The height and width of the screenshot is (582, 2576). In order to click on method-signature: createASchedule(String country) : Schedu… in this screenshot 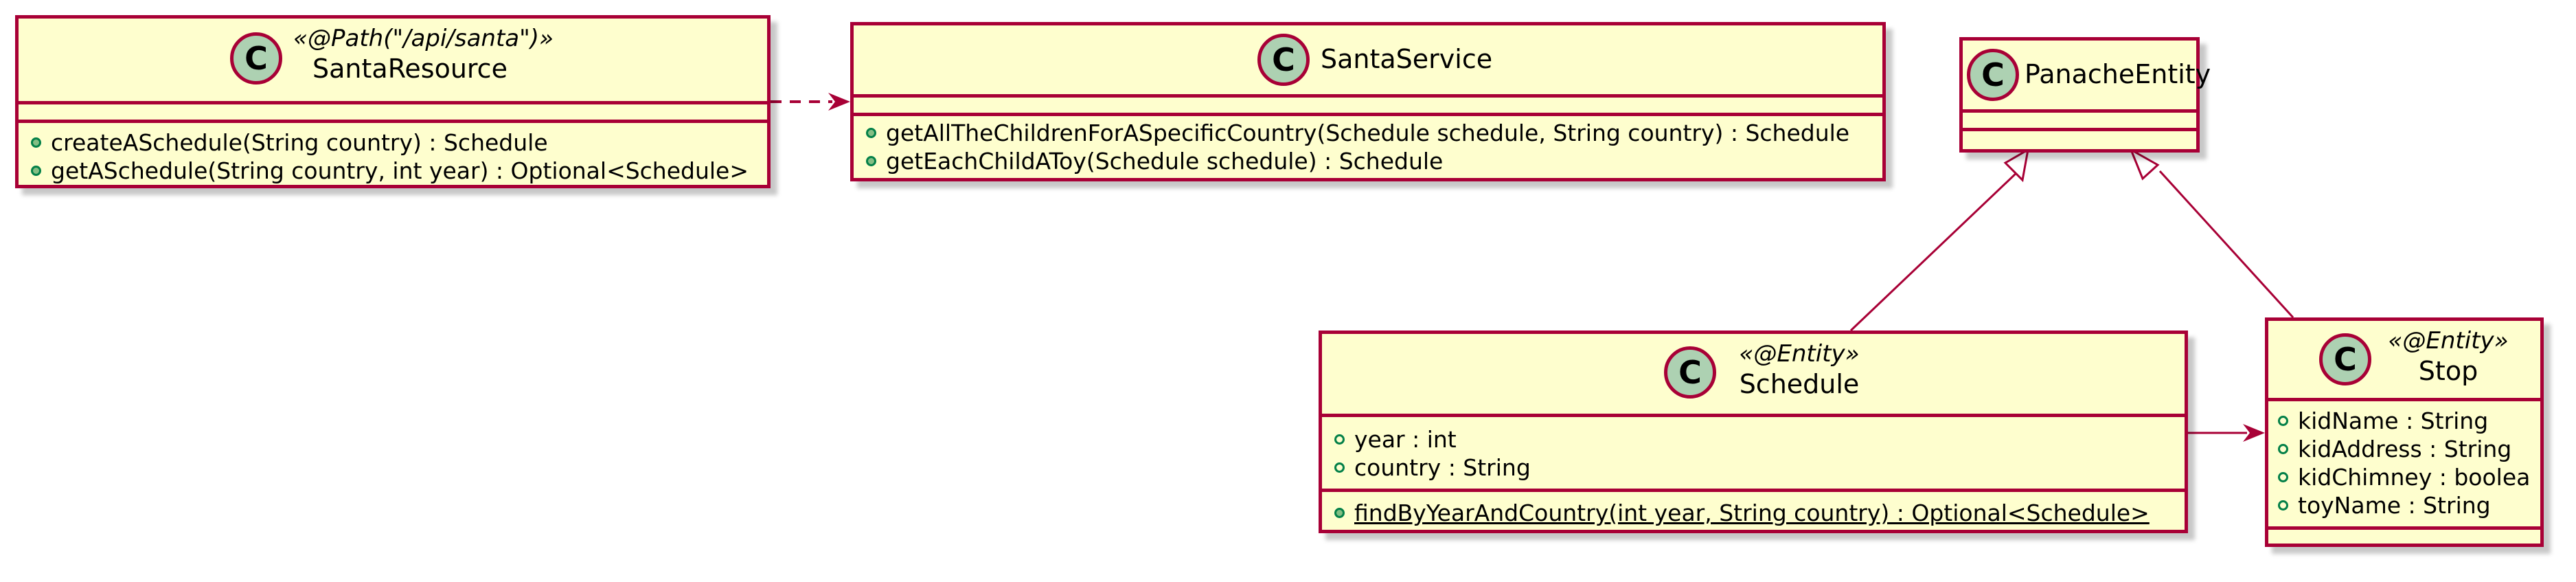, I will do `click(299, 142)`.